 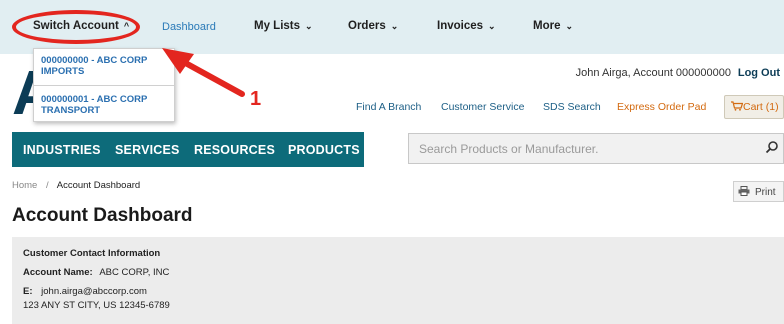 I want to click on nav-resources: RESOURCES, so click(x=234, y=150).